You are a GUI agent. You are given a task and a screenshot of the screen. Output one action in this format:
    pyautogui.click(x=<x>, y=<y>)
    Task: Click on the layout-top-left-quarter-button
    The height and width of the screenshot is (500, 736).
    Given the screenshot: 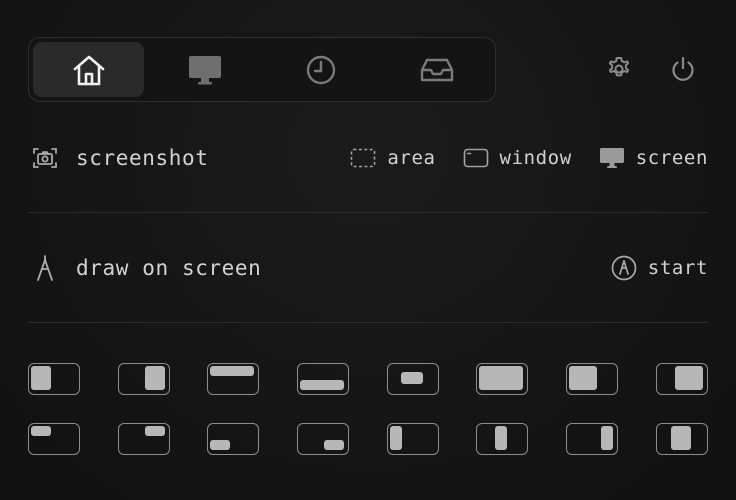 What is the action you would take?
    pyautogui.click(x=54, y=439)
    